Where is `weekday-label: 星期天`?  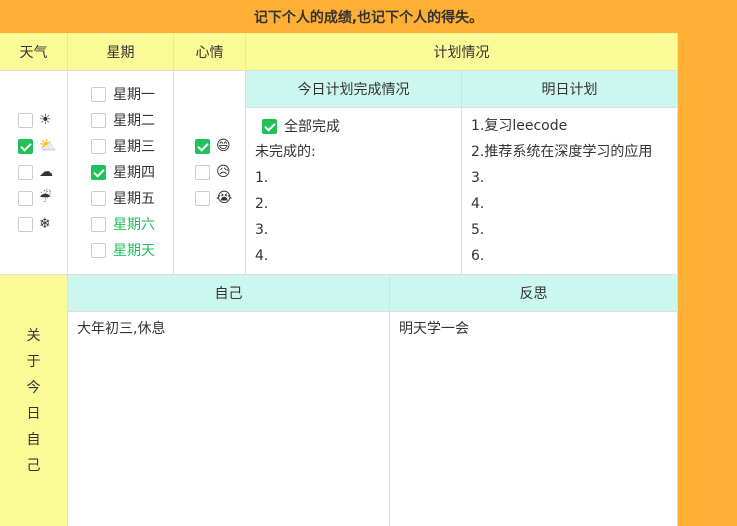 weekday-label: 星期天 is located at coordinates (134, 251).